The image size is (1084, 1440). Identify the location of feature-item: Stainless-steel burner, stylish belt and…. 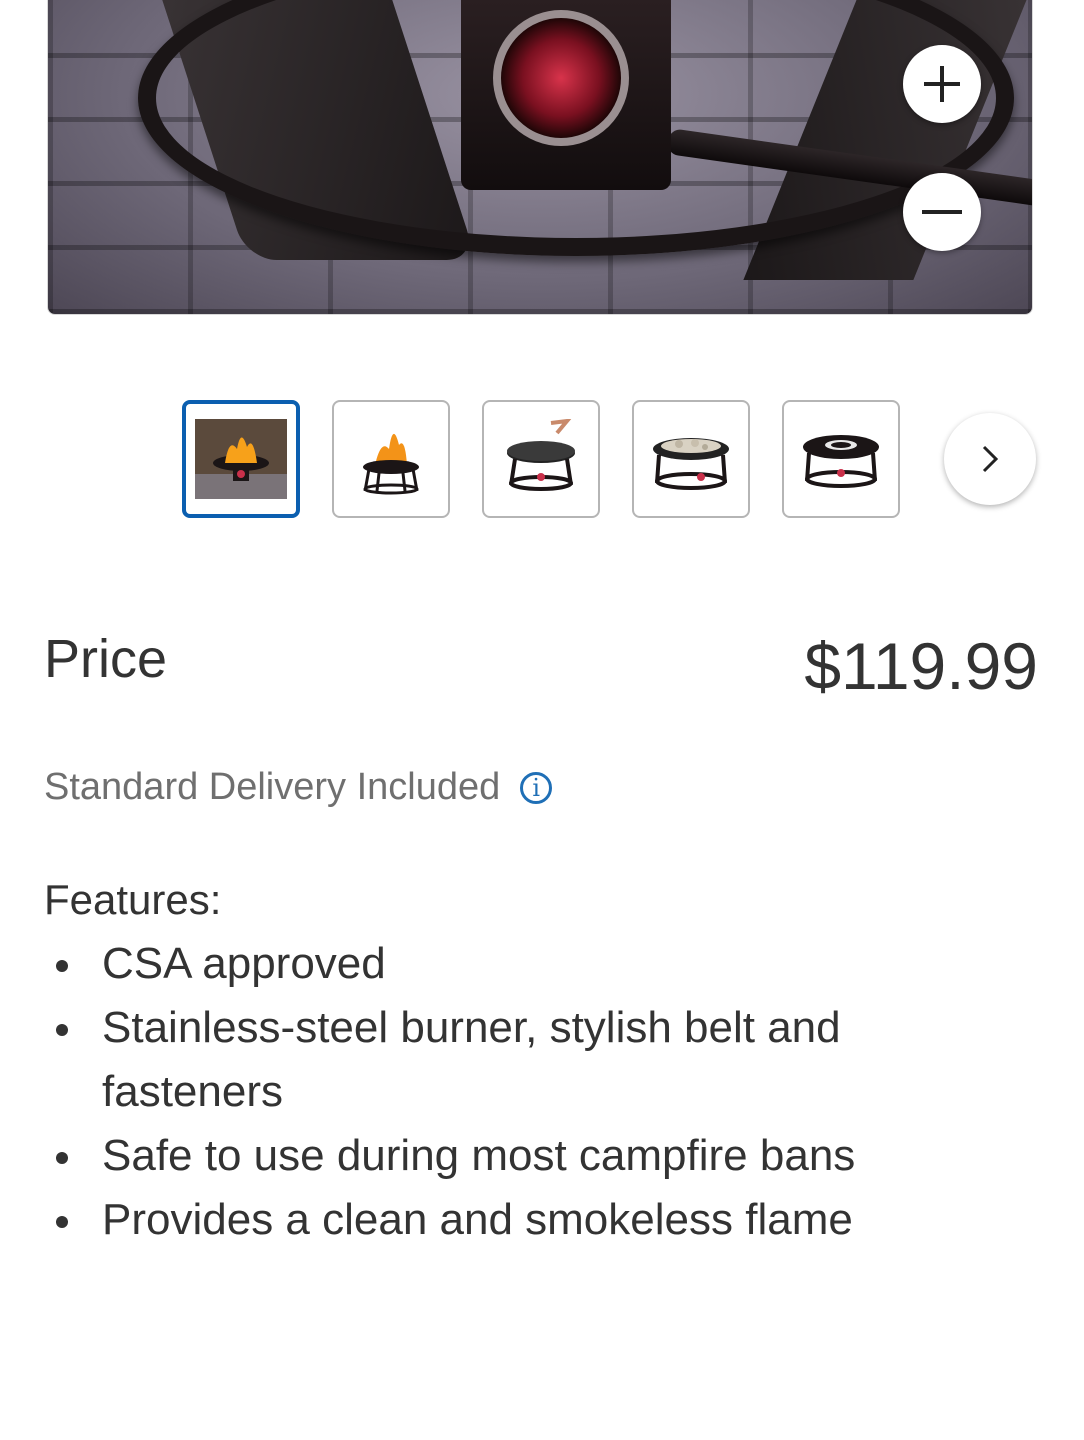
(524, 1060).